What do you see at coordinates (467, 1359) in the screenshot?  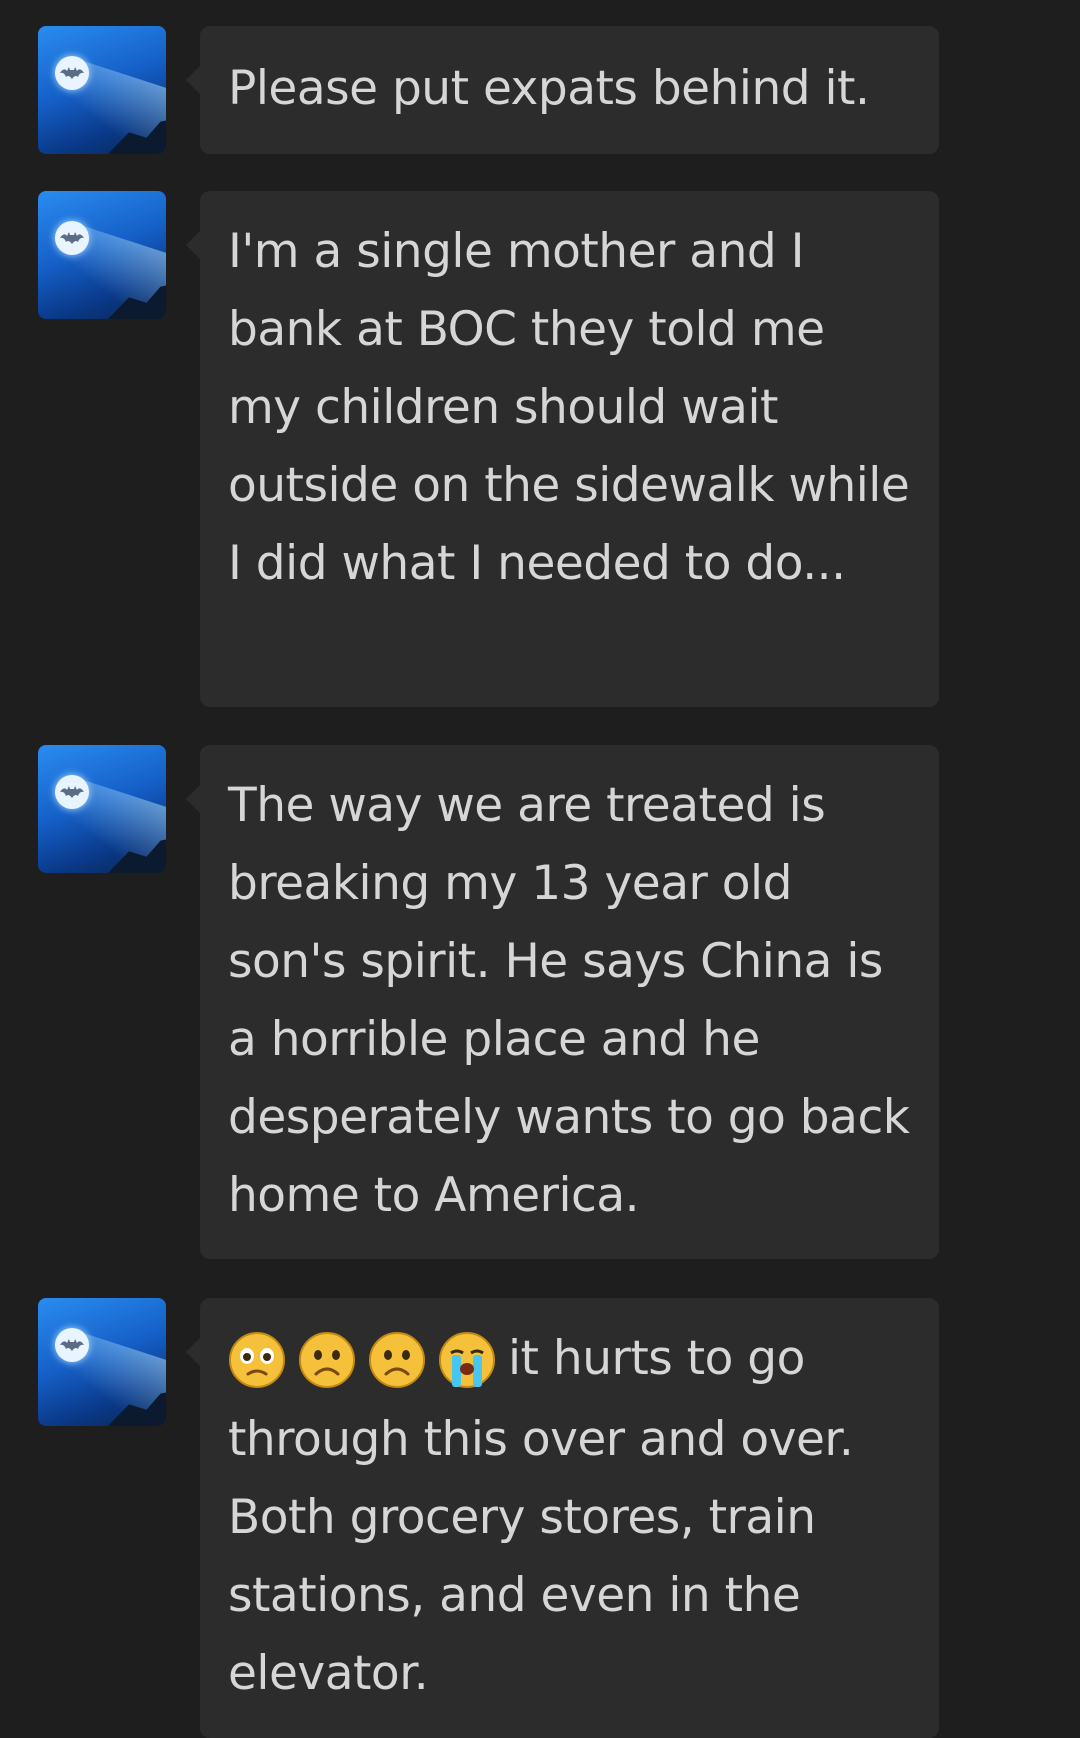 I see `loudly-crying-face-icon` at bounding box center [467, 1359].